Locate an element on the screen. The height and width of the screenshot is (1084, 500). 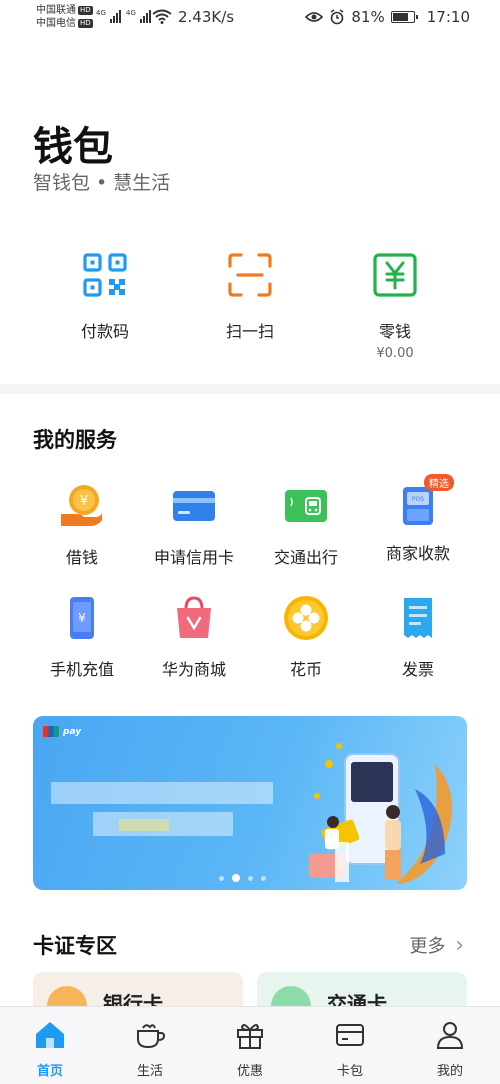
carousel-dot-active is located at coordinates (236, 878).